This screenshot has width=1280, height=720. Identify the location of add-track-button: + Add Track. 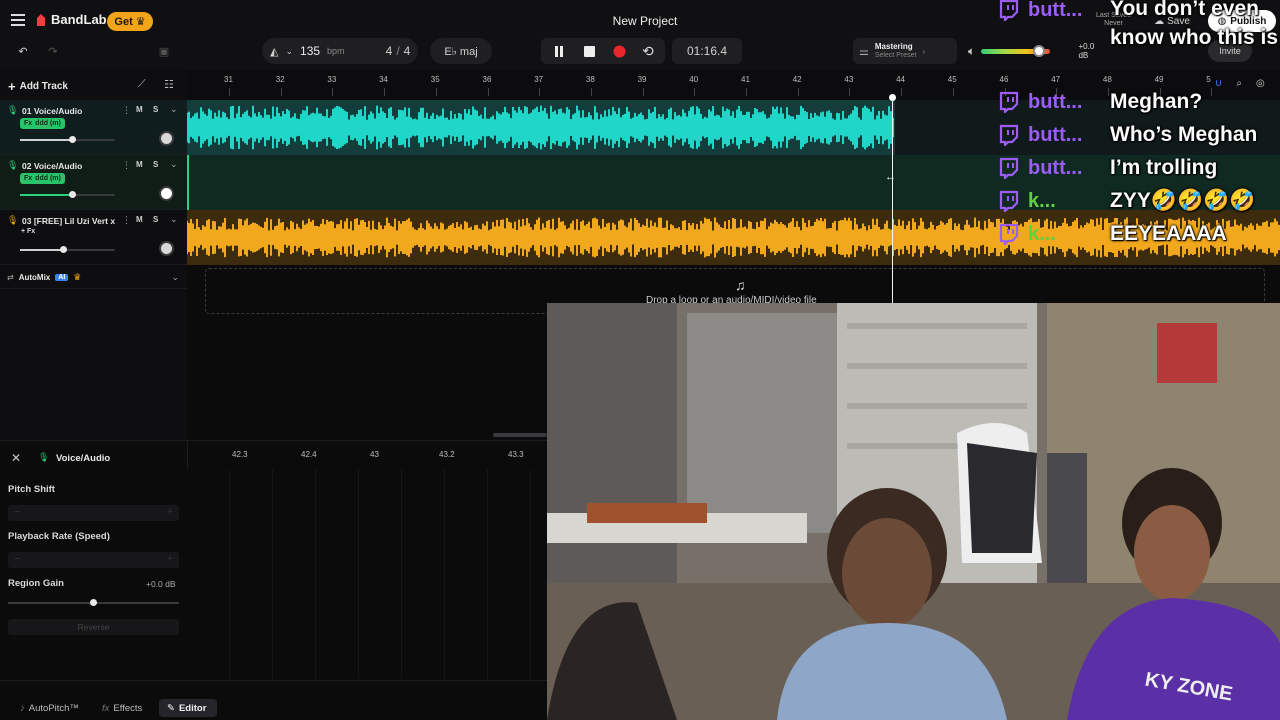
(38, 86).